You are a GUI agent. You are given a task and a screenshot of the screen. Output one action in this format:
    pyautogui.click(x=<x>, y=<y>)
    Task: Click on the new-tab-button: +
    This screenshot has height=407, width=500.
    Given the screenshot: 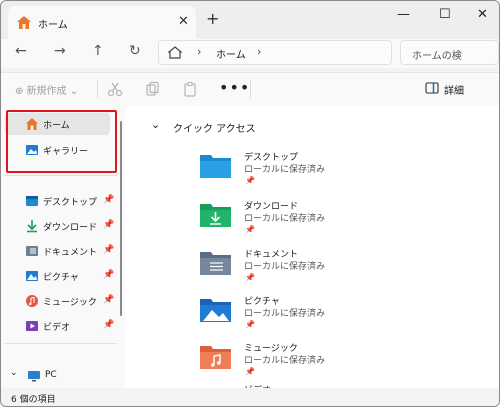 What is the action you would take?
    pyautogui.click(x=212, y=18)
    